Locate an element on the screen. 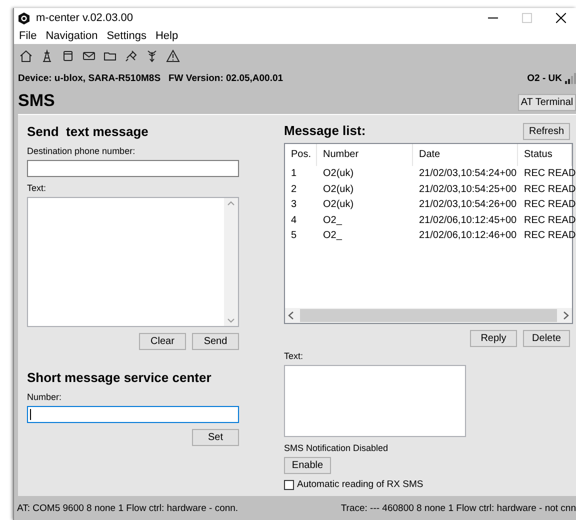 The height and width of the screenshot is (520, 576). number-field is located at coordinates (133, 414).